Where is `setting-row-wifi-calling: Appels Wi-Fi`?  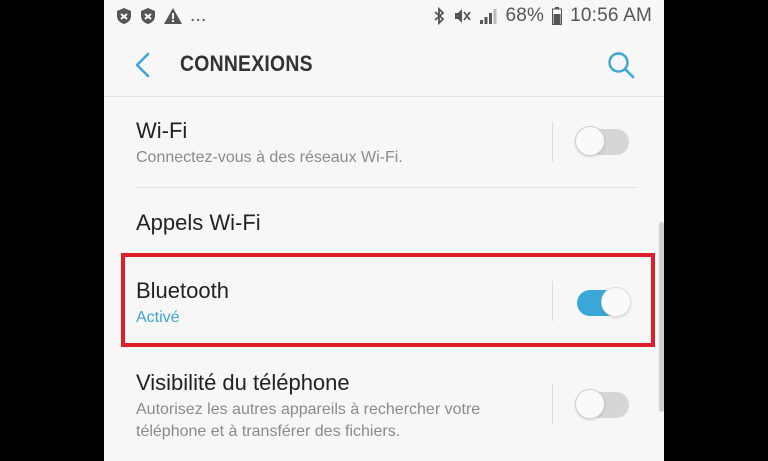 setting-row-wifi-calling: Appels Wi-Fi is located at coordinates (384, 220).